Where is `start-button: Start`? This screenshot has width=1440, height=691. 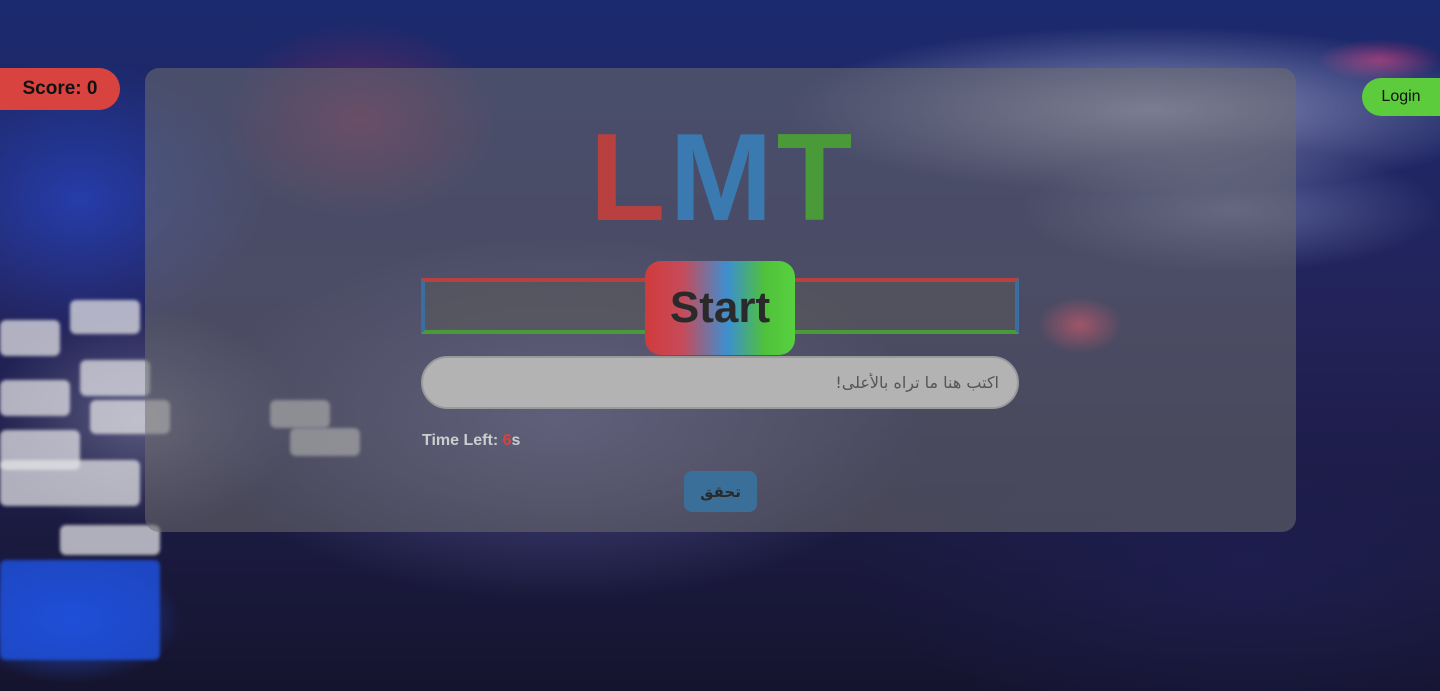 start-button: Start is located at coordinates (720, 308).